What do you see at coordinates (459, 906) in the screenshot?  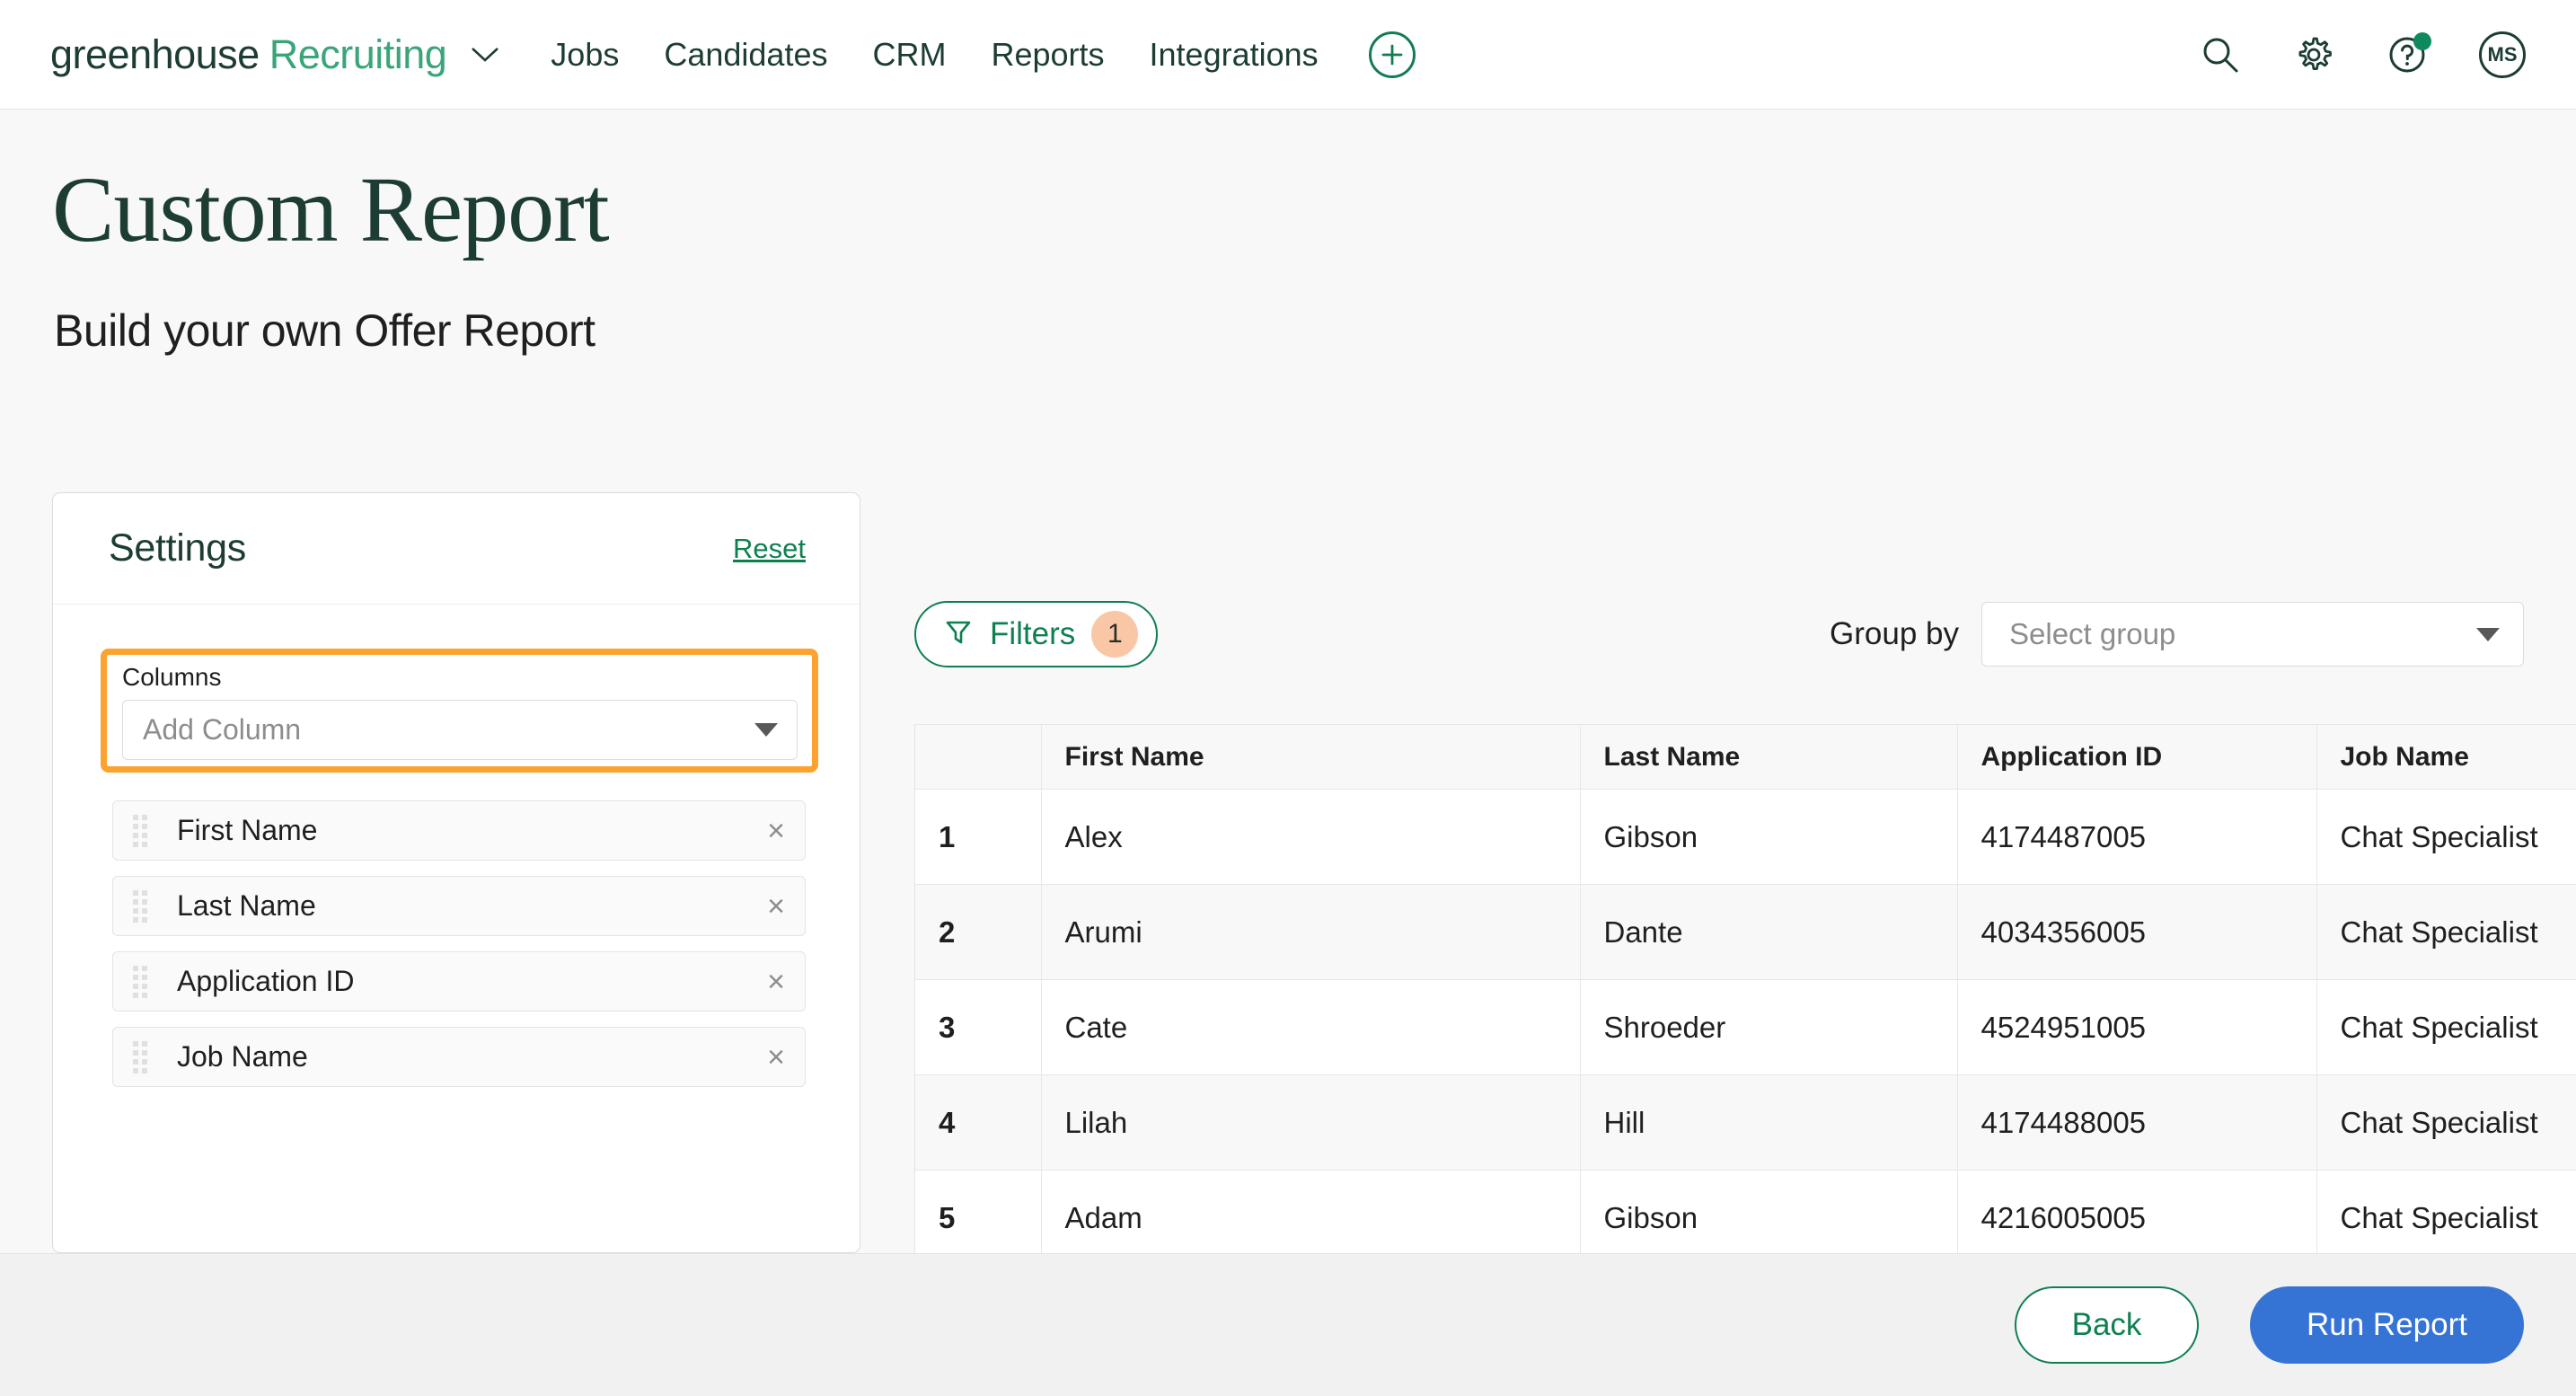 I see `column-list-item: Last Name ×` at bounding box center [459, 906].